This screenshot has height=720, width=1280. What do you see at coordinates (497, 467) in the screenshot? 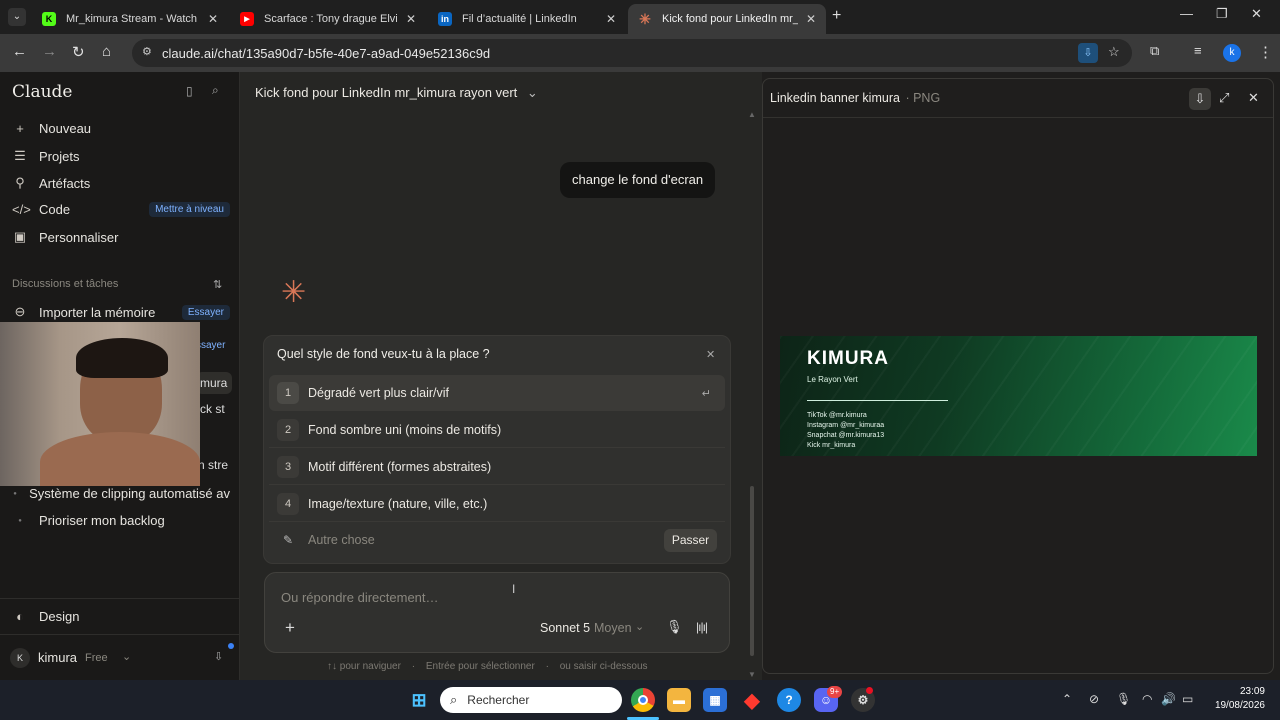
I see `option-3: 3 Motif différent (formes abstraites)` at bounding box center [497, 467].